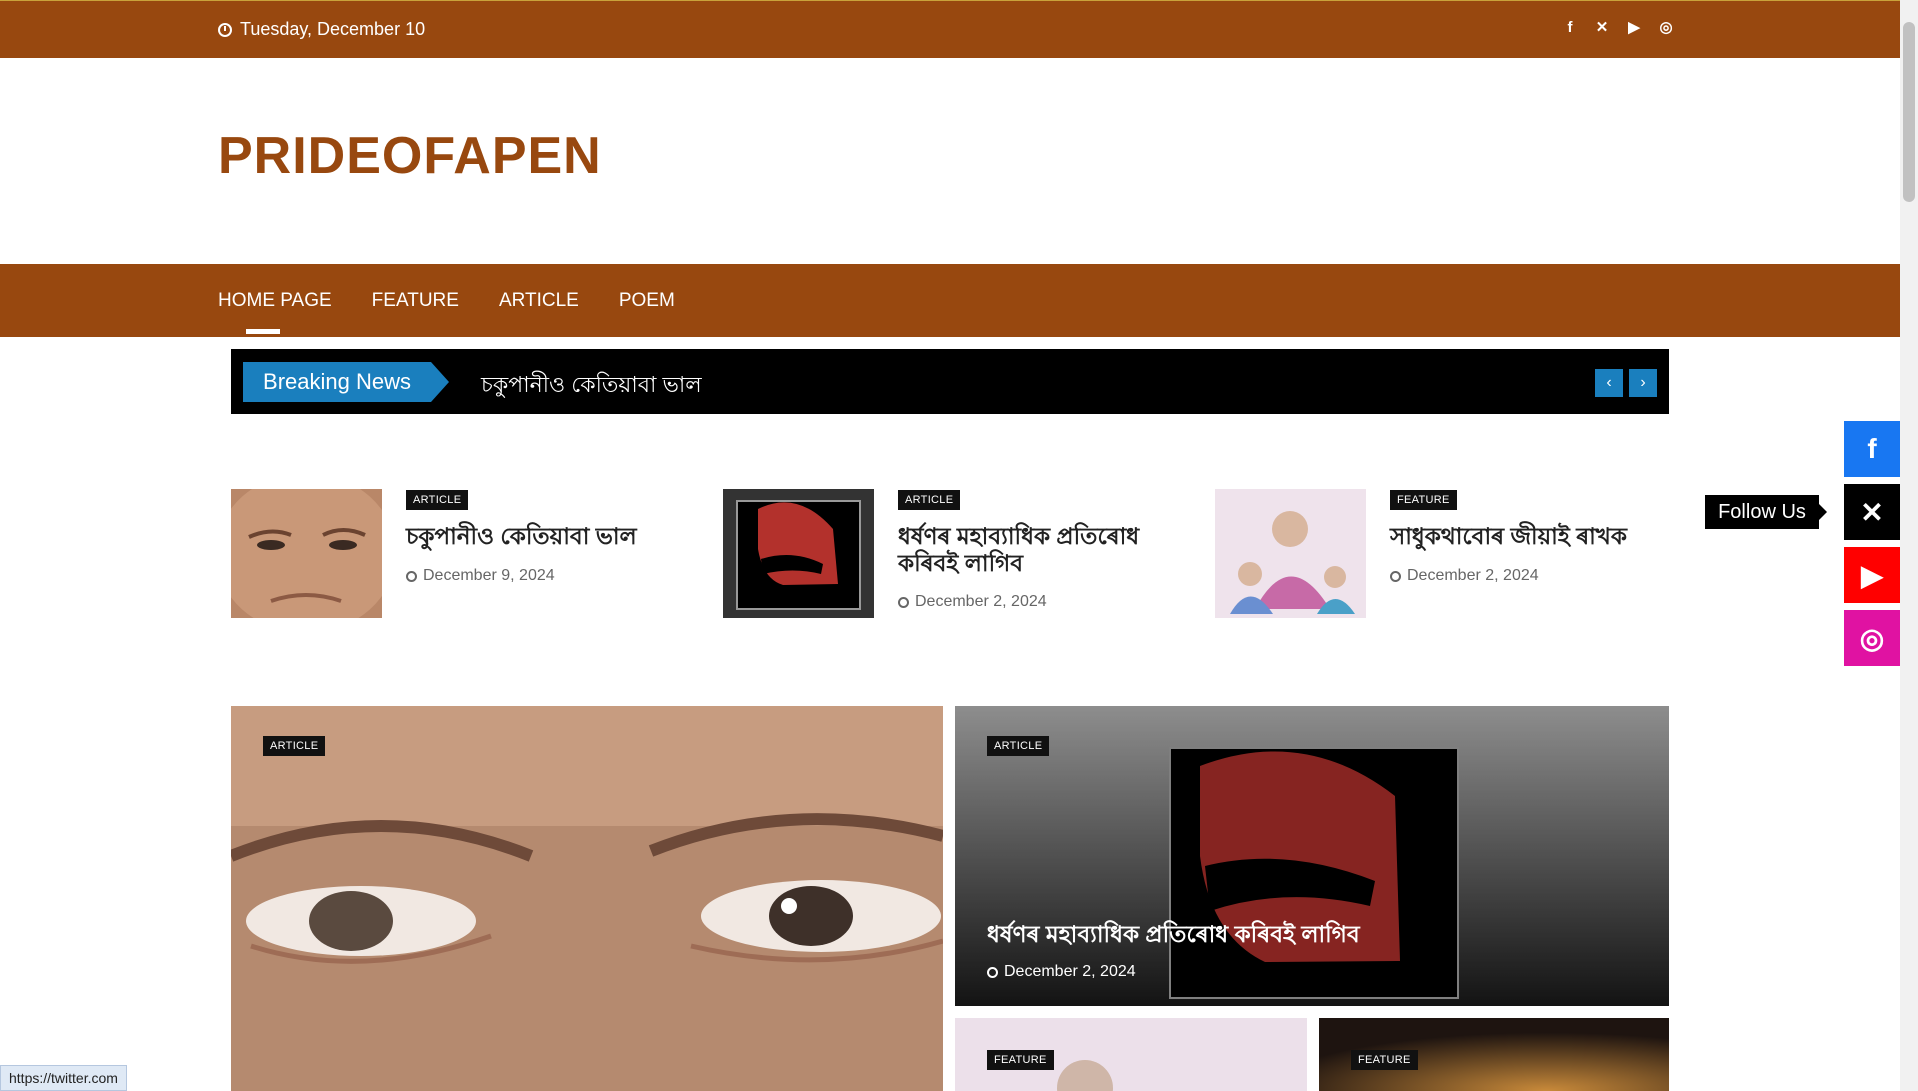  Describe the element at coordinates (647, 301) in the screenshot. I see `nav-poem: POEM` at that location.